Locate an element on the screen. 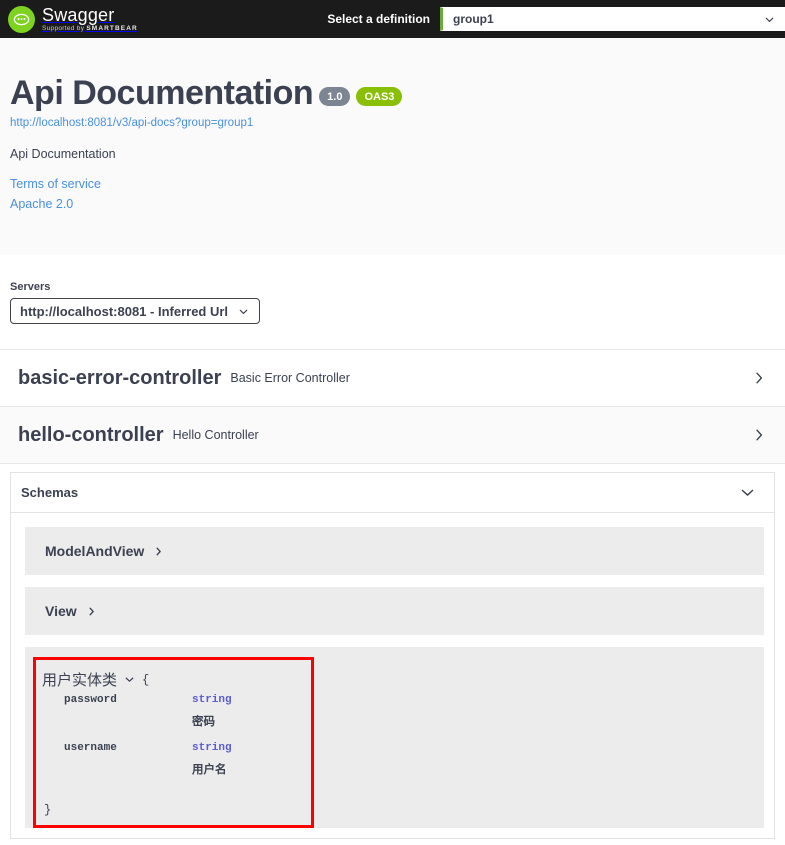 Image resolution: width=785 pixels, height=845 pixels. model-header-line: 用户实体类 { is located at coordinates (176, 679).